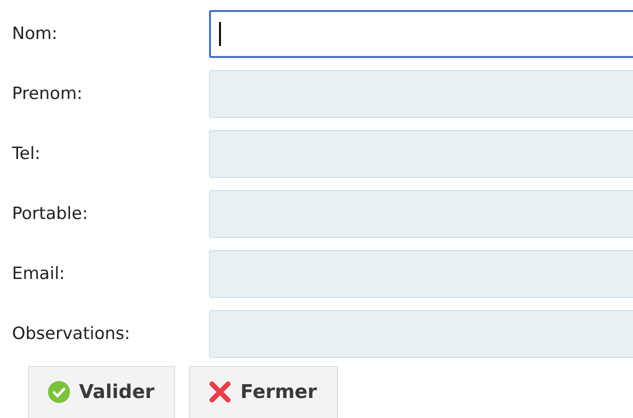 Image resolution: width=633 pixels, height=418 pixels. What do you see at coordinates (50, 214) in the screenshot?
I see `field-label: Portable:` at bounding box center [50, 214].